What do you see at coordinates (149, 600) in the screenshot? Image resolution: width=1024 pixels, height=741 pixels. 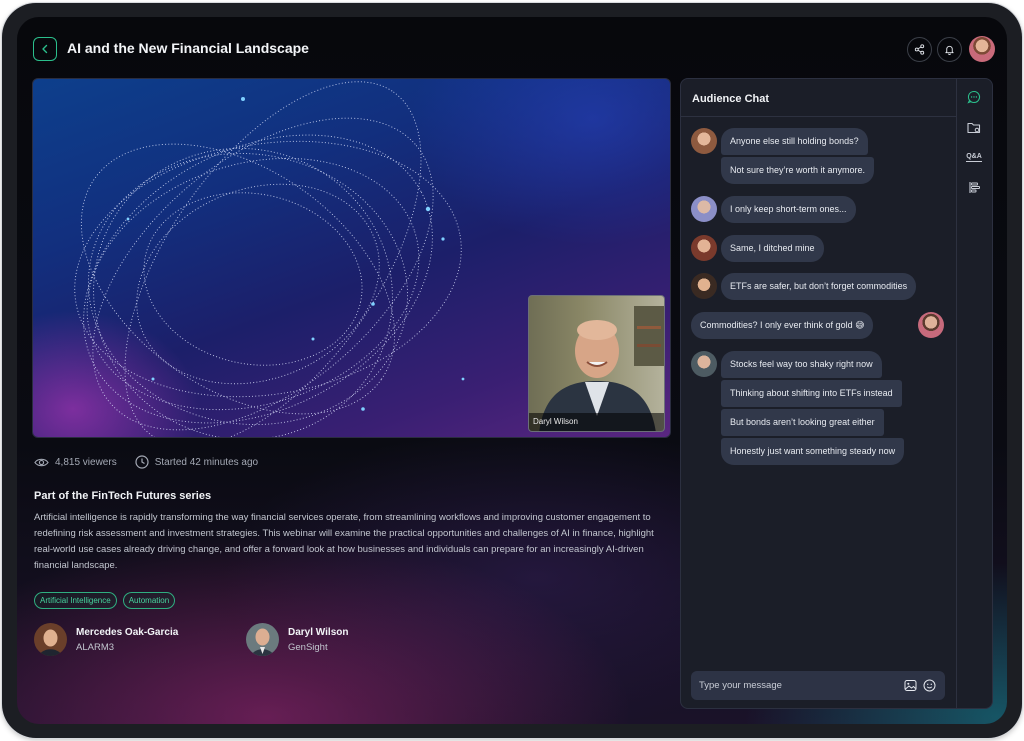 I see `tag-automation: Automation` at bounding box center [149, 600].